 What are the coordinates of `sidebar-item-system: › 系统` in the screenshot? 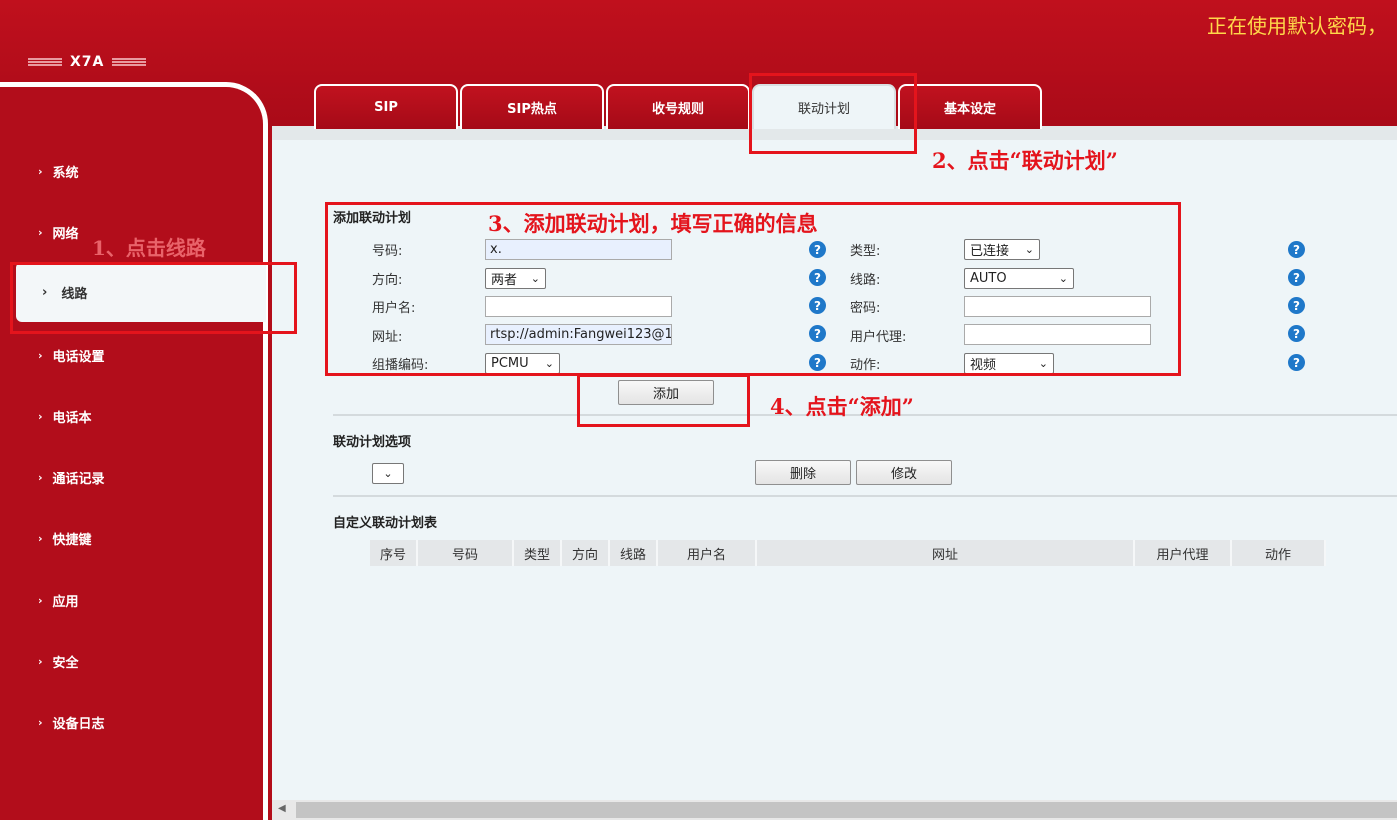 It's located at (58, 171).